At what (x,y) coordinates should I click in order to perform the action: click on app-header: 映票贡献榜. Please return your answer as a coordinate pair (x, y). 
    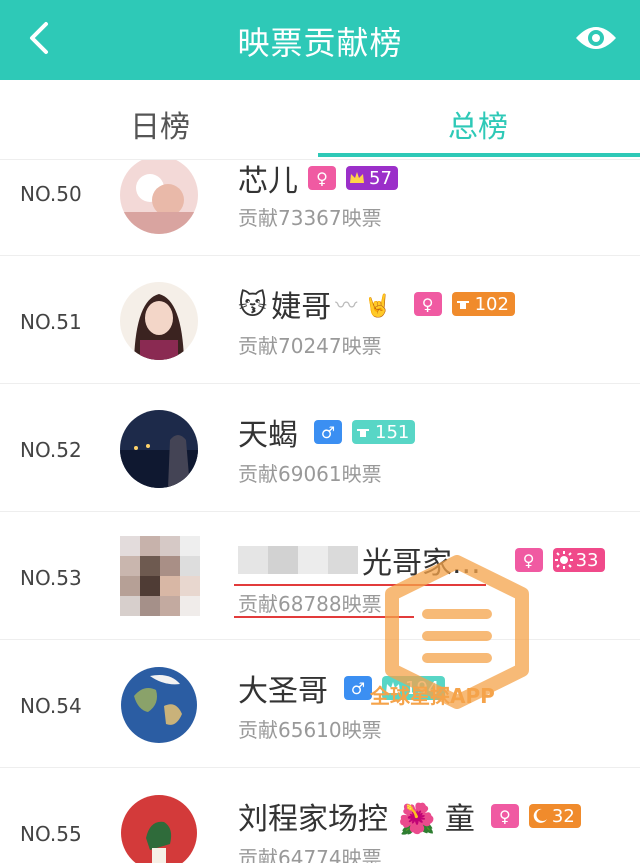
    Looking at the image, I should click on (320, 40).